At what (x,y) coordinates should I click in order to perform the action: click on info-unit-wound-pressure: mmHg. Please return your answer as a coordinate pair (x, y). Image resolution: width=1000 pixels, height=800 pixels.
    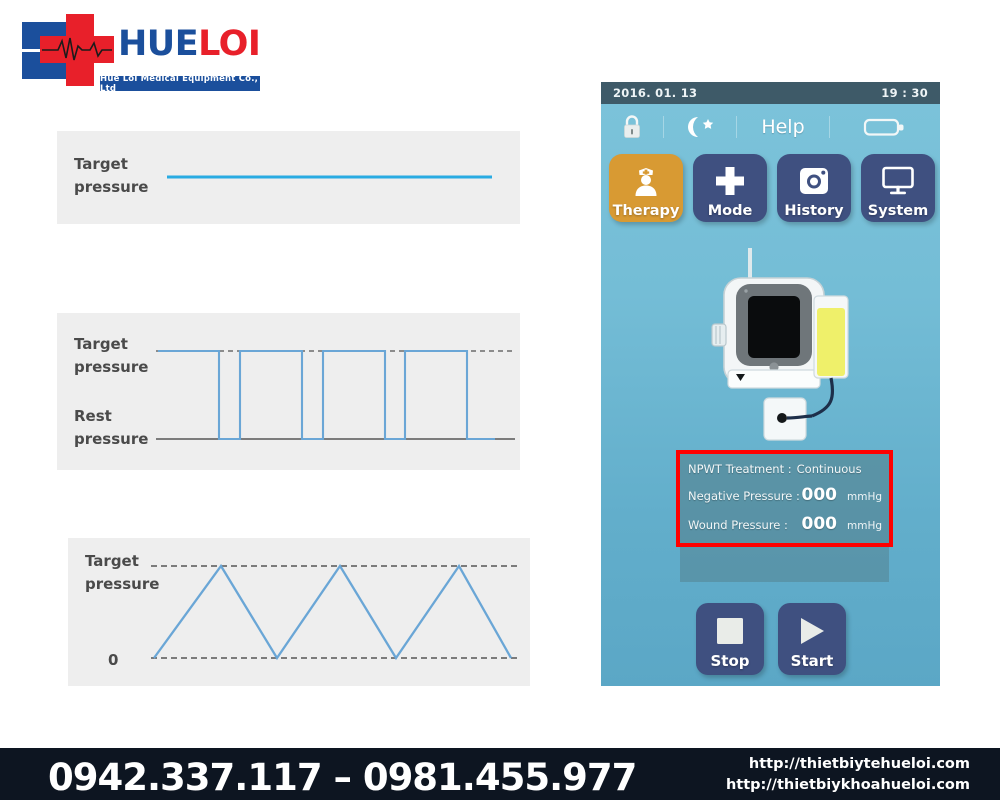
    Looking at the image, I should click on (865, 526).